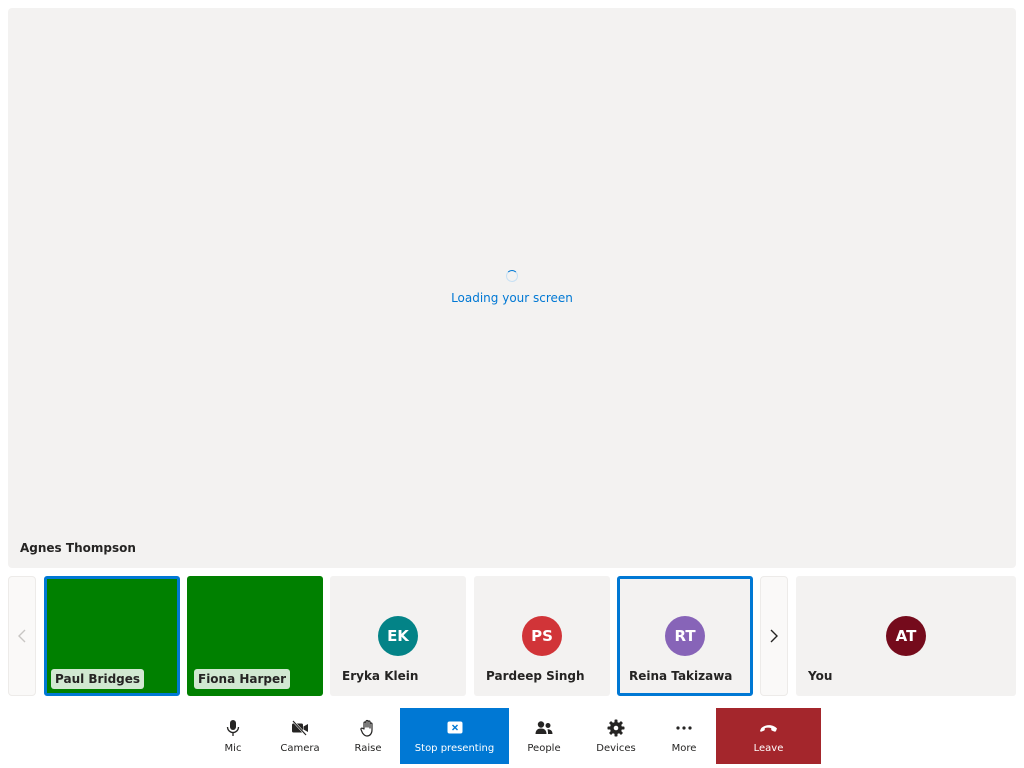  I want to click on camera-label: Camera, so click(300, 748).